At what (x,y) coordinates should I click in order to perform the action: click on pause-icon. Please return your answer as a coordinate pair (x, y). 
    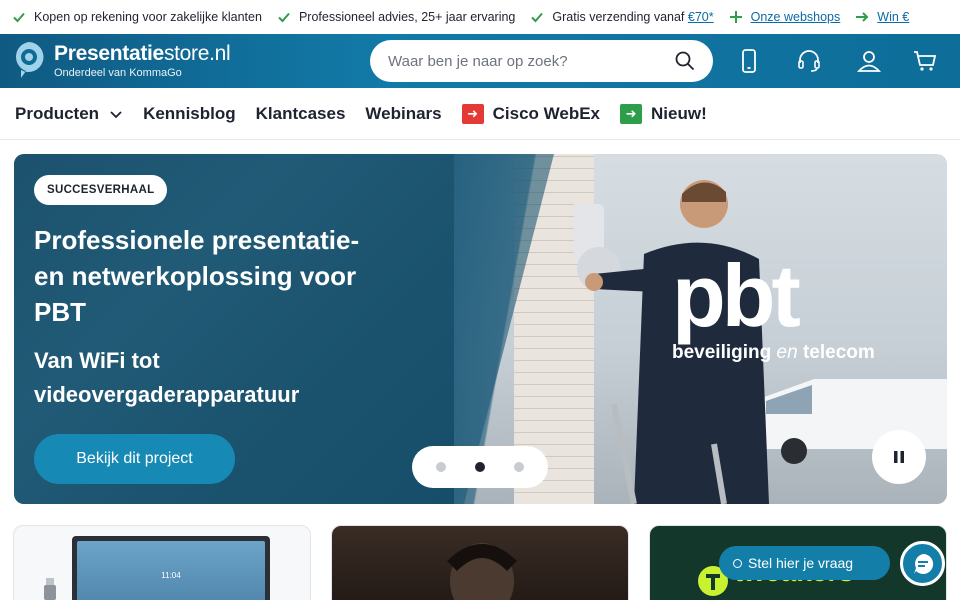
    Looking at the image, I should click on (899, 457).